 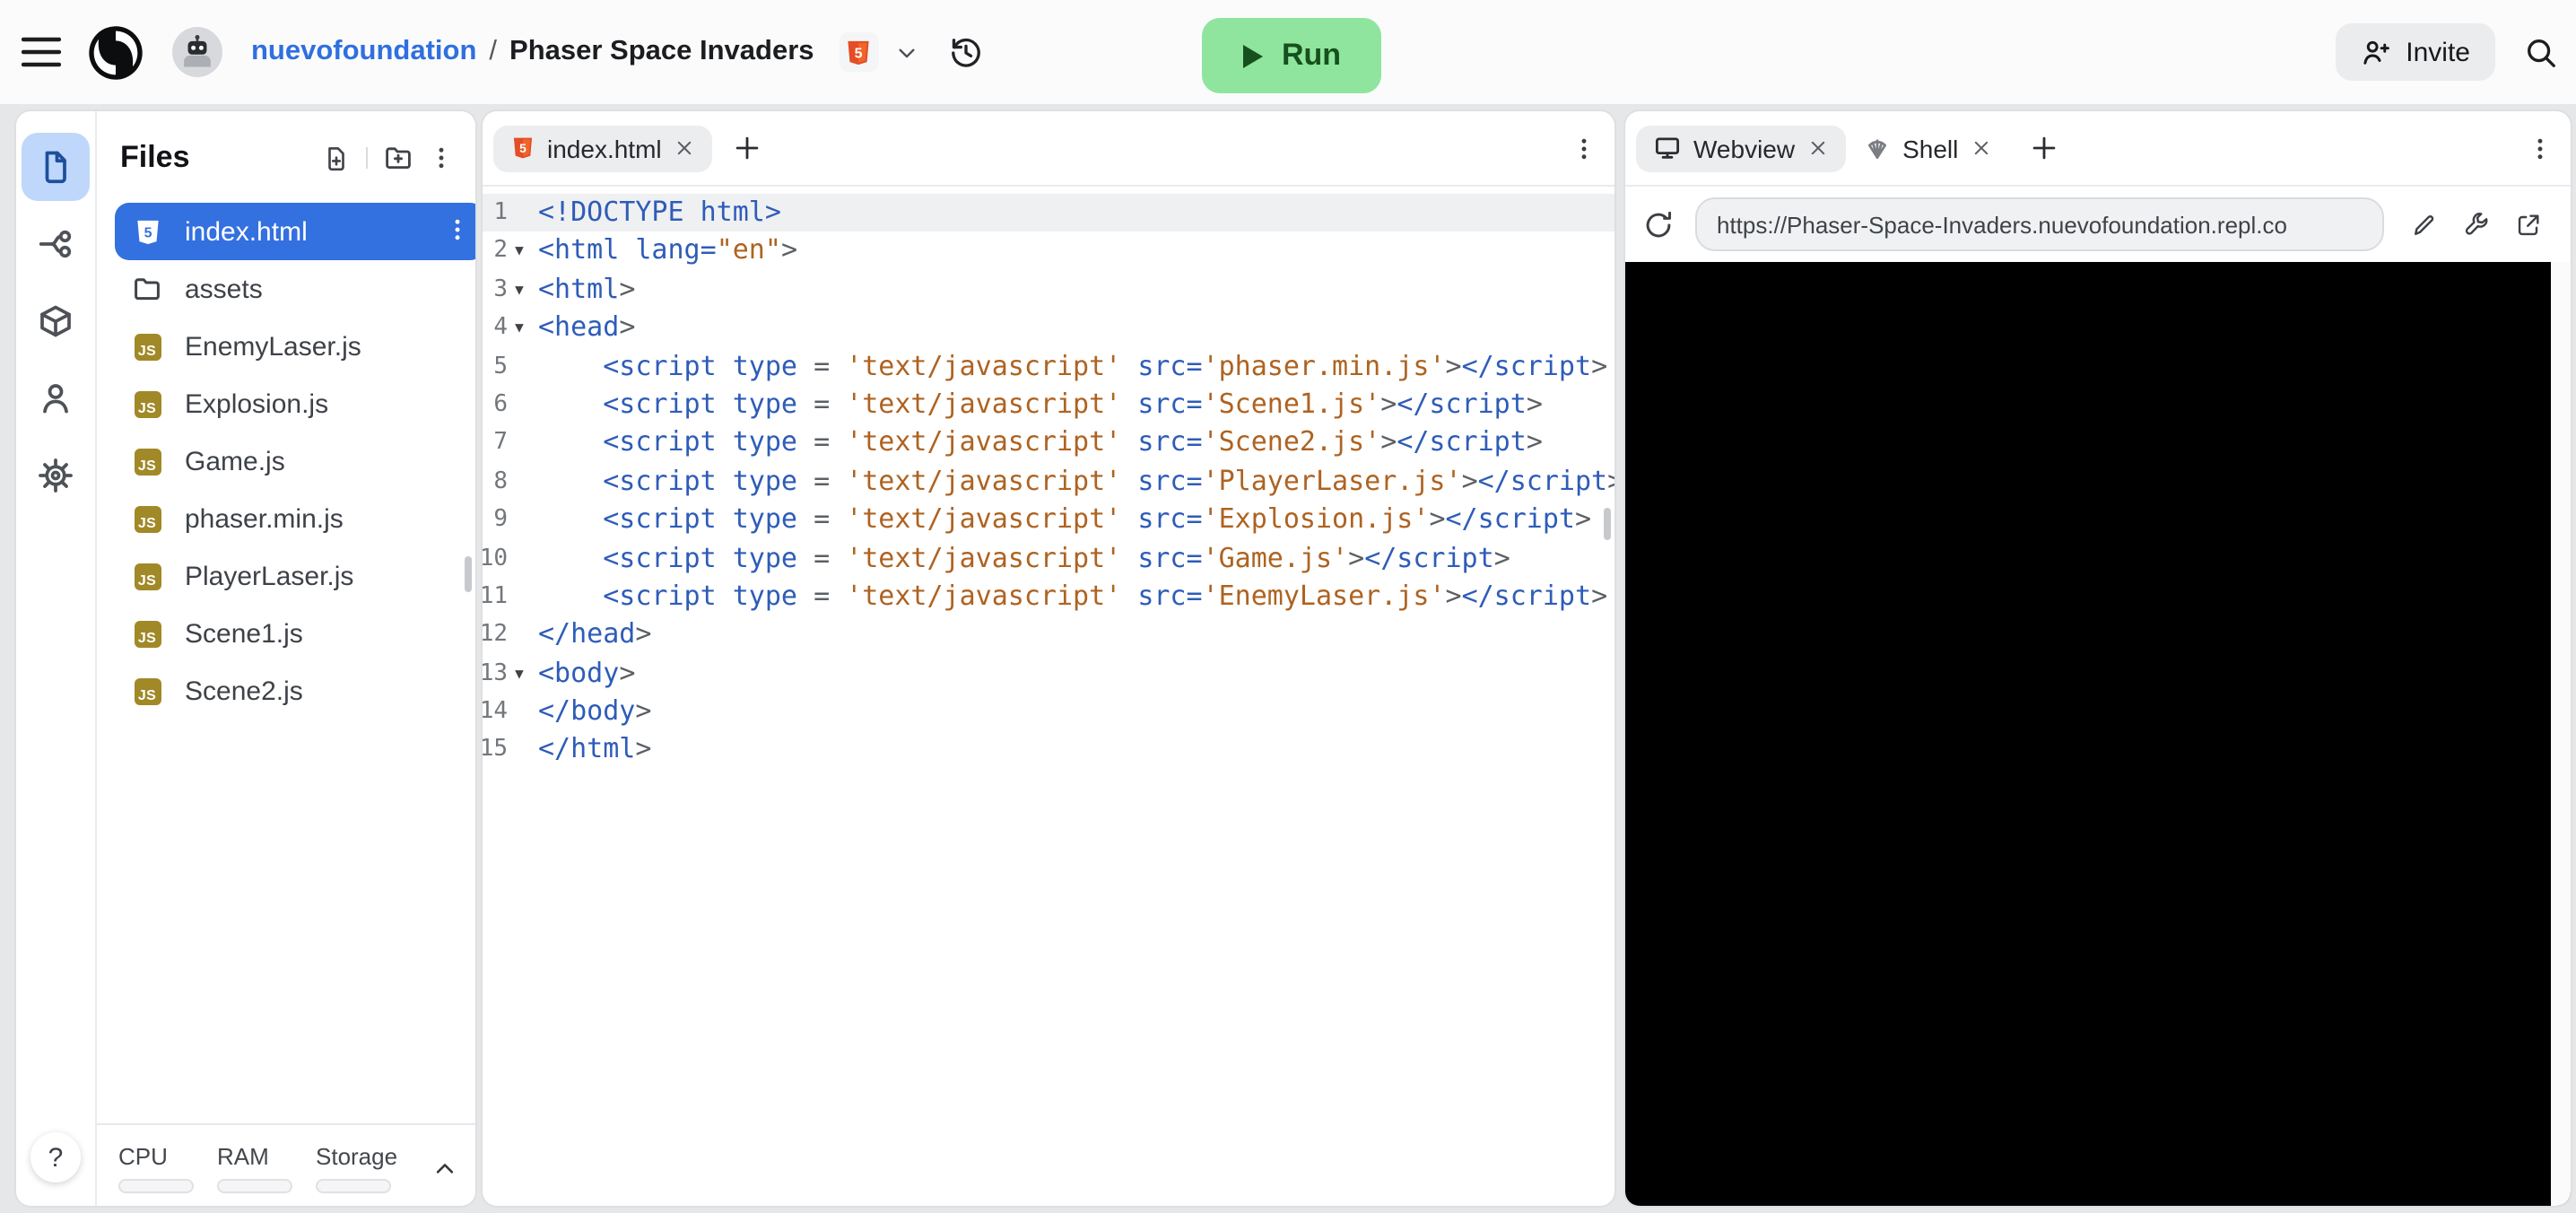 What do you see at coordinates (441, 157) in the screenshot?
I see `files-menu-kebab-icon` at bounding box center [441, 157].